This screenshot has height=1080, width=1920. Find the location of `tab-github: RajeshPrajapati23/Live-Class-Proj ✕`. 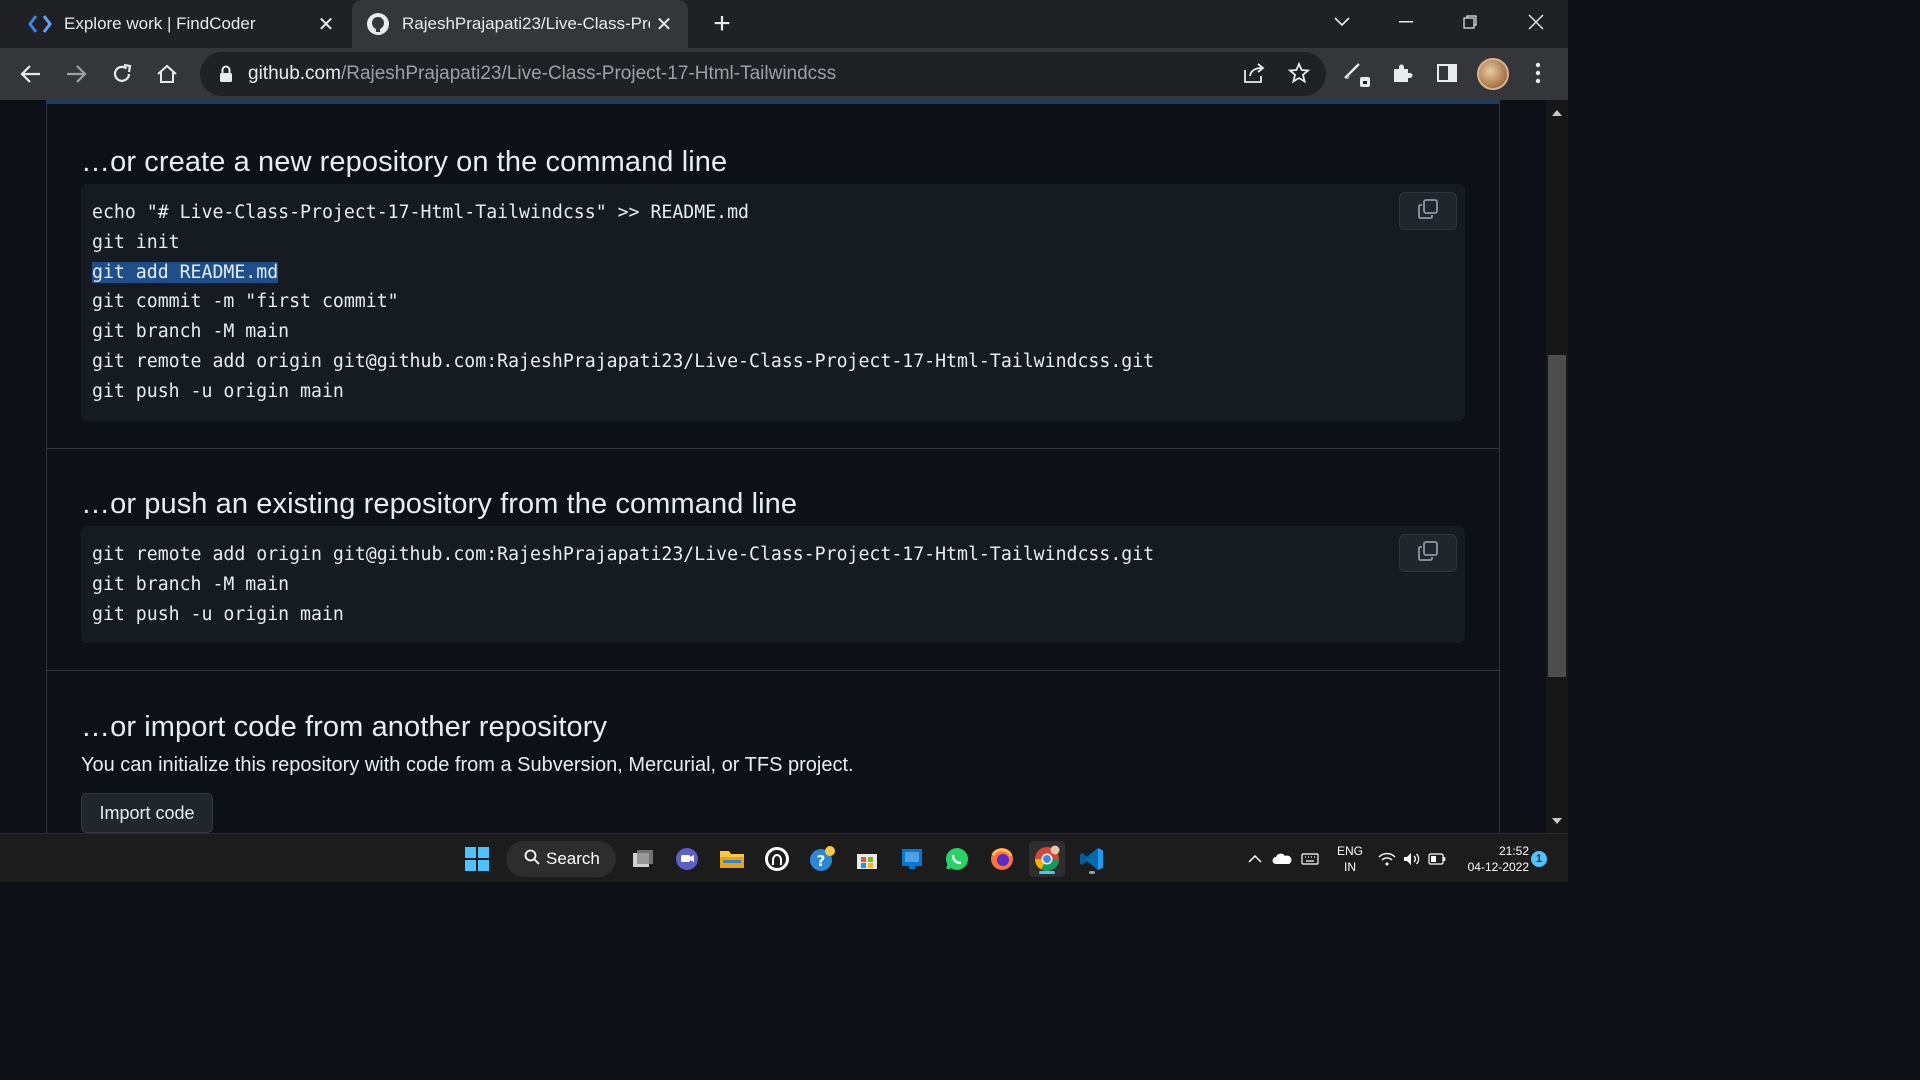

tab-github: RajeshPrajapati23/Live-Class-Proj ✕ is located at coordinates (520, 24).